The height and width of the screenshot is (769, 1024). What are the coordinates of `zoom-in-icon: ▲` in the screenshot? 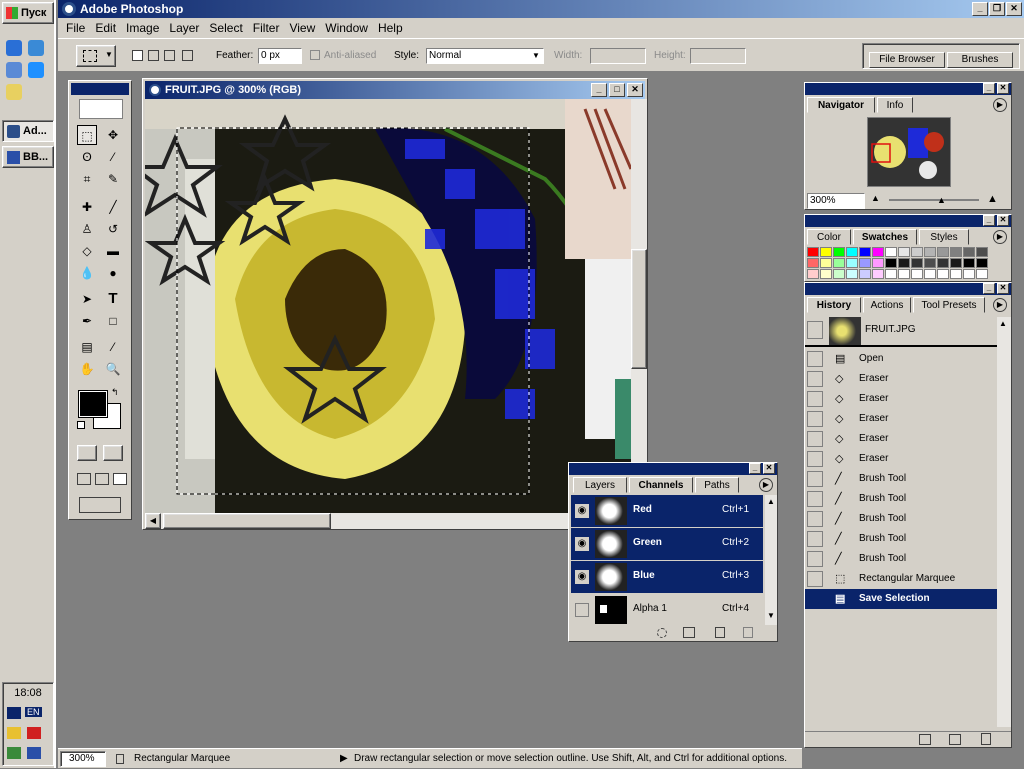 It's located at (994, 200).